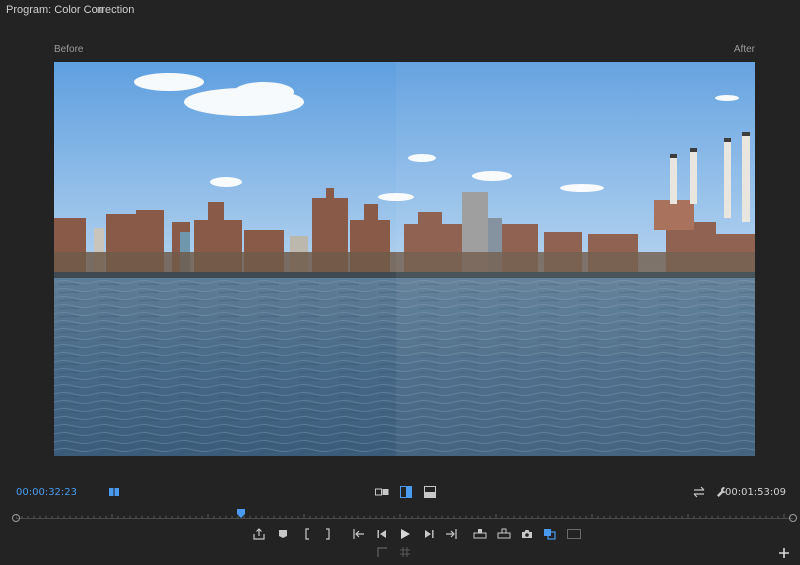 The height and width of the screenshot is (565, 800). Describe the element at coordinates (69, 49) in the screenshot. I see `before-label: Before` at that location.